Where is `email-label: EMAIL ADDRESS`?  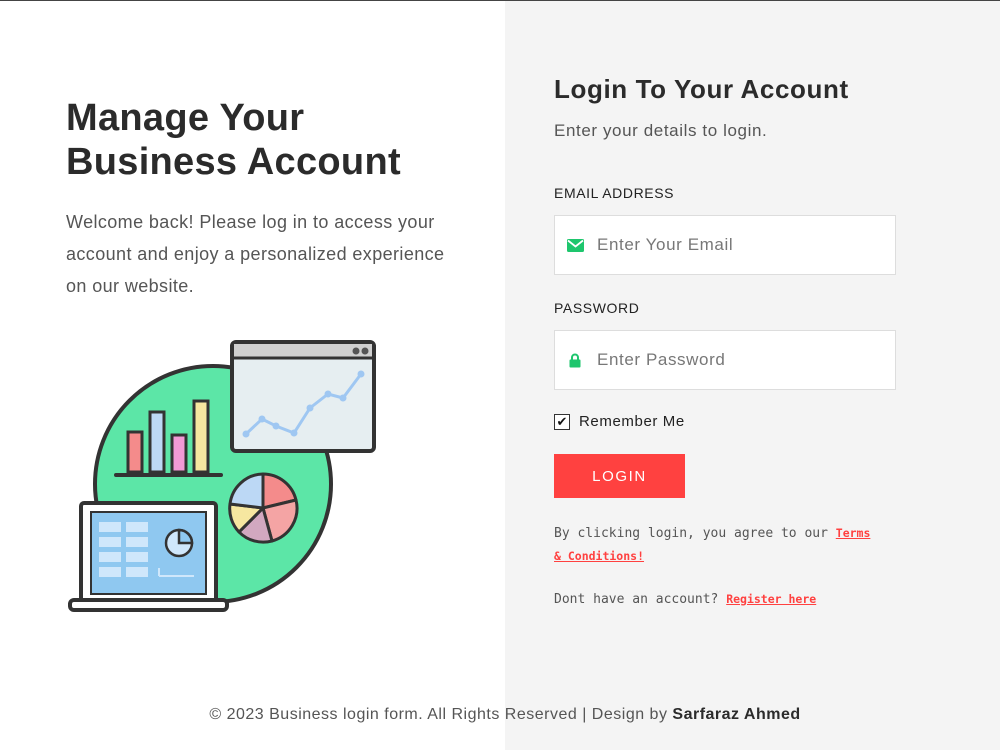 email-label: EMAIL ADDRESS is located at coordinates (614, 193).